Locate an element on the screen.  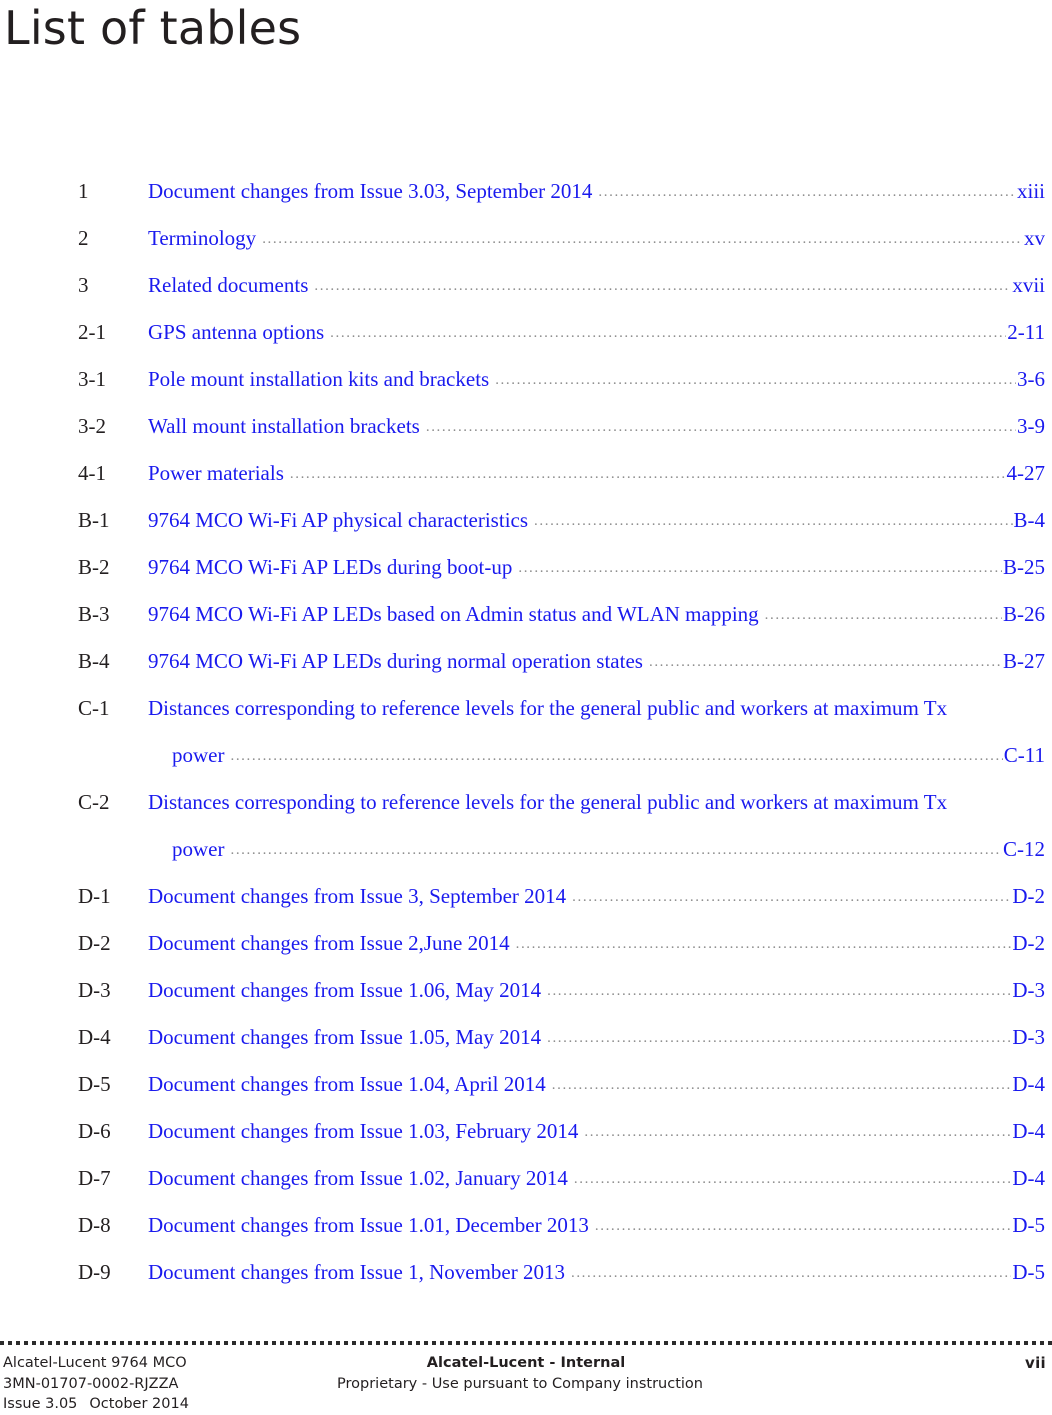
entry-number: D-7 is located at coordinates (94, 1178).